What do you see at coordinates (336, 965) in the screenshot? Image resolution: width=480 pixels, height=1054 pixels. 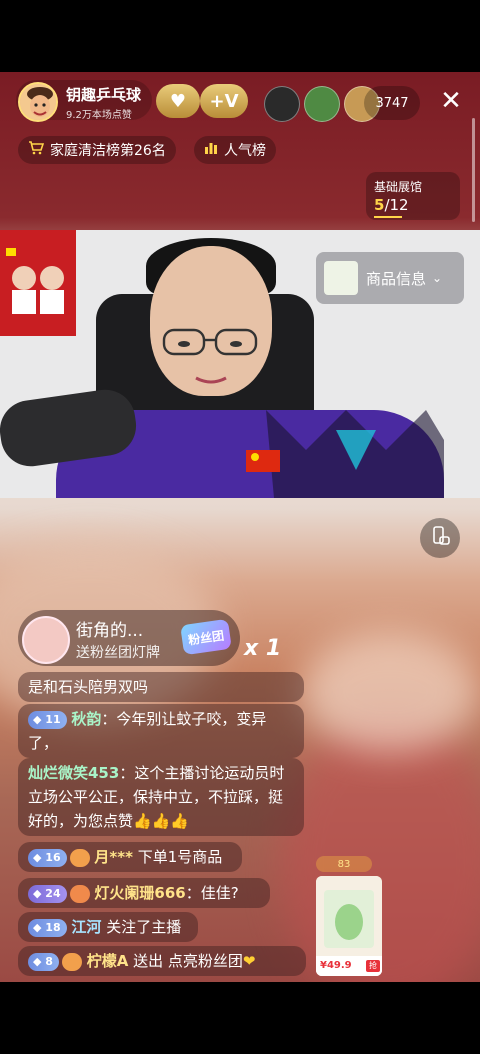 I see `product-price: ¥49.9` at bounding box center [336, 965].